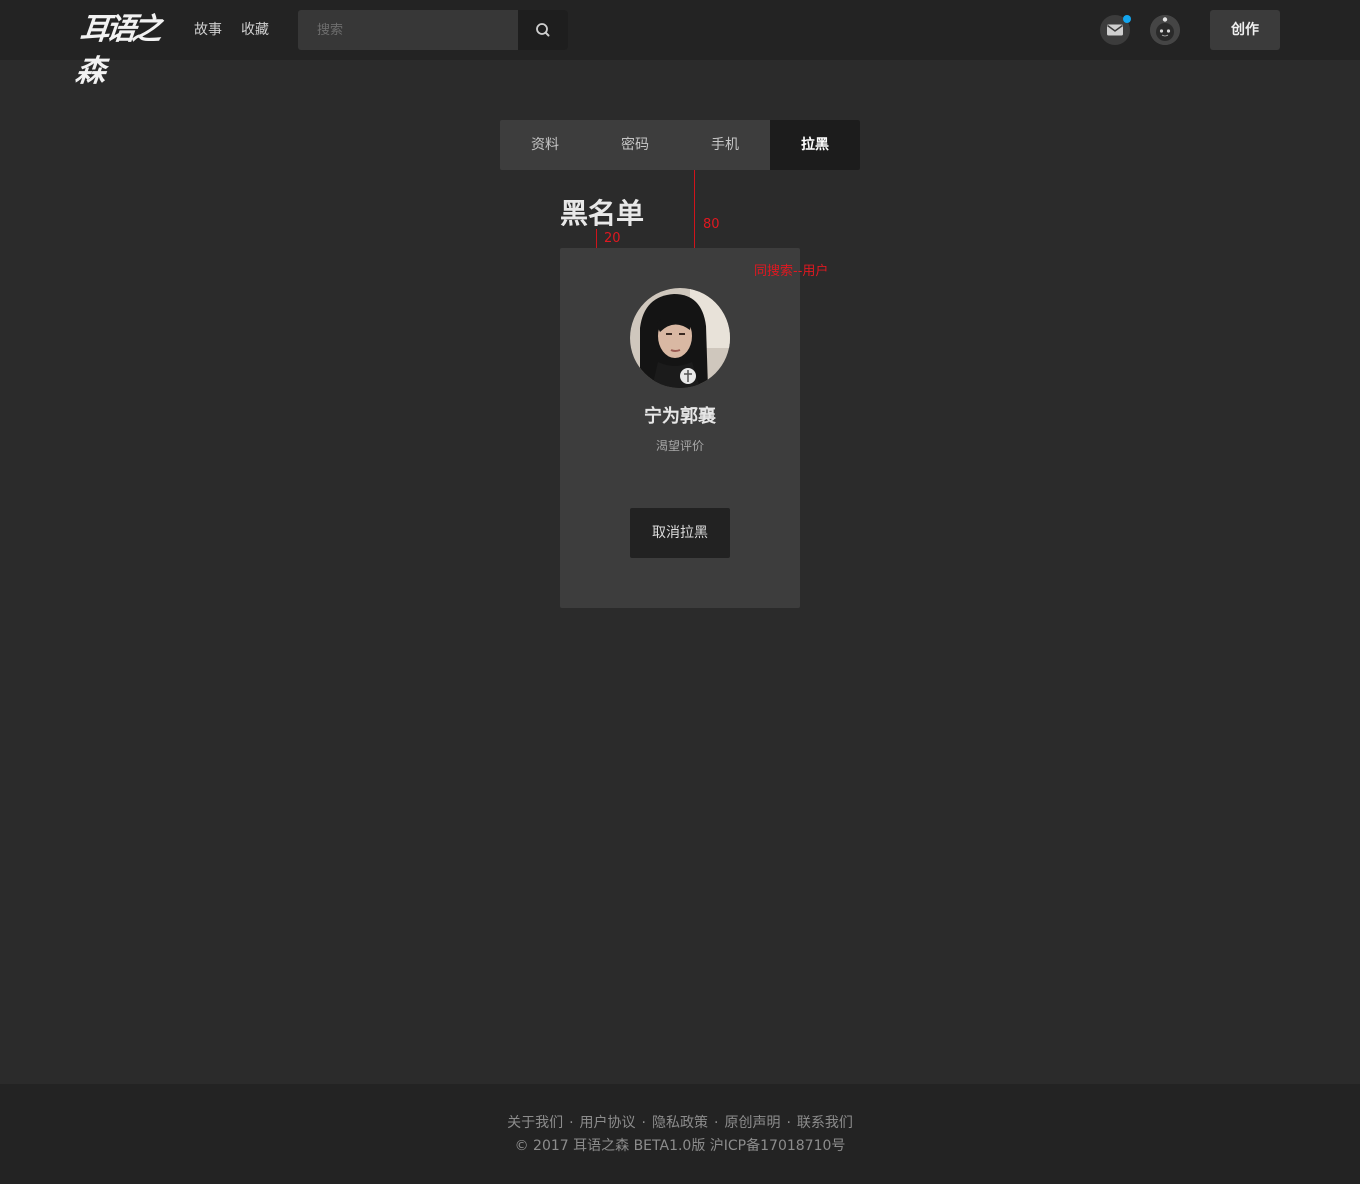 The width and height of the screenshot is (1360, 1184). Describe the element at coordinates (815, 145) in the screenshot. I see `tab-blacklist: 拉黑` at that location.